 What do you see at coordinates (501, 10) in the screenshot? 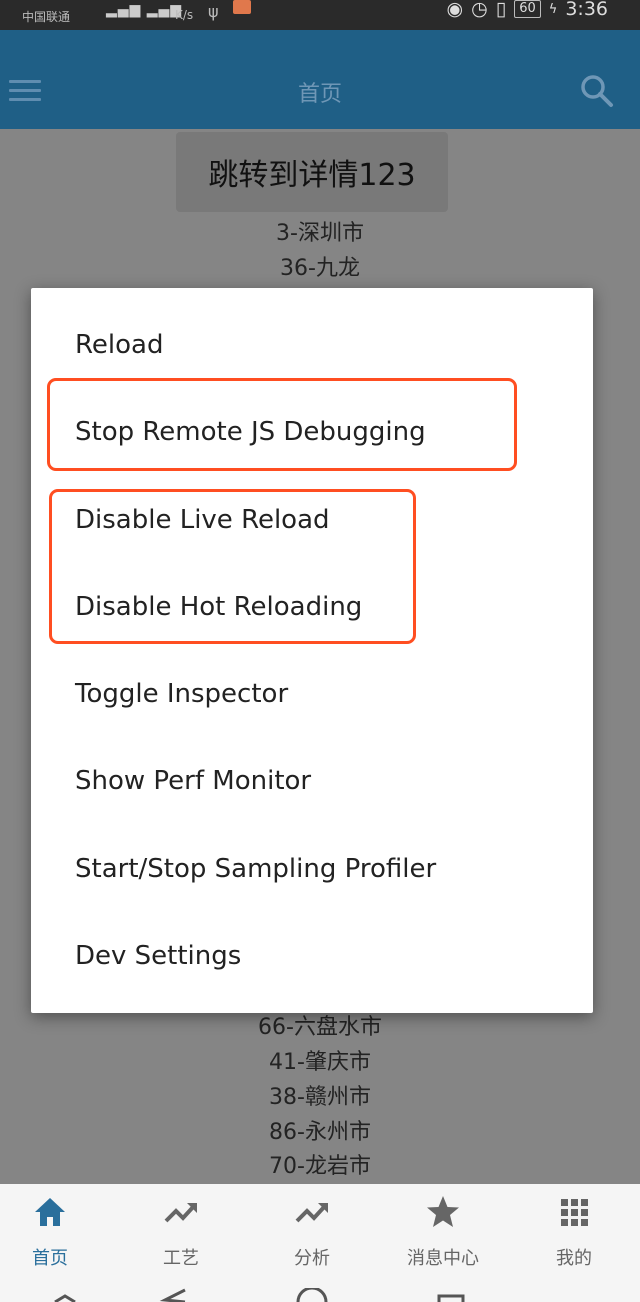
I see `vibrate-icon: ▯` at bounding box center [501, 10].